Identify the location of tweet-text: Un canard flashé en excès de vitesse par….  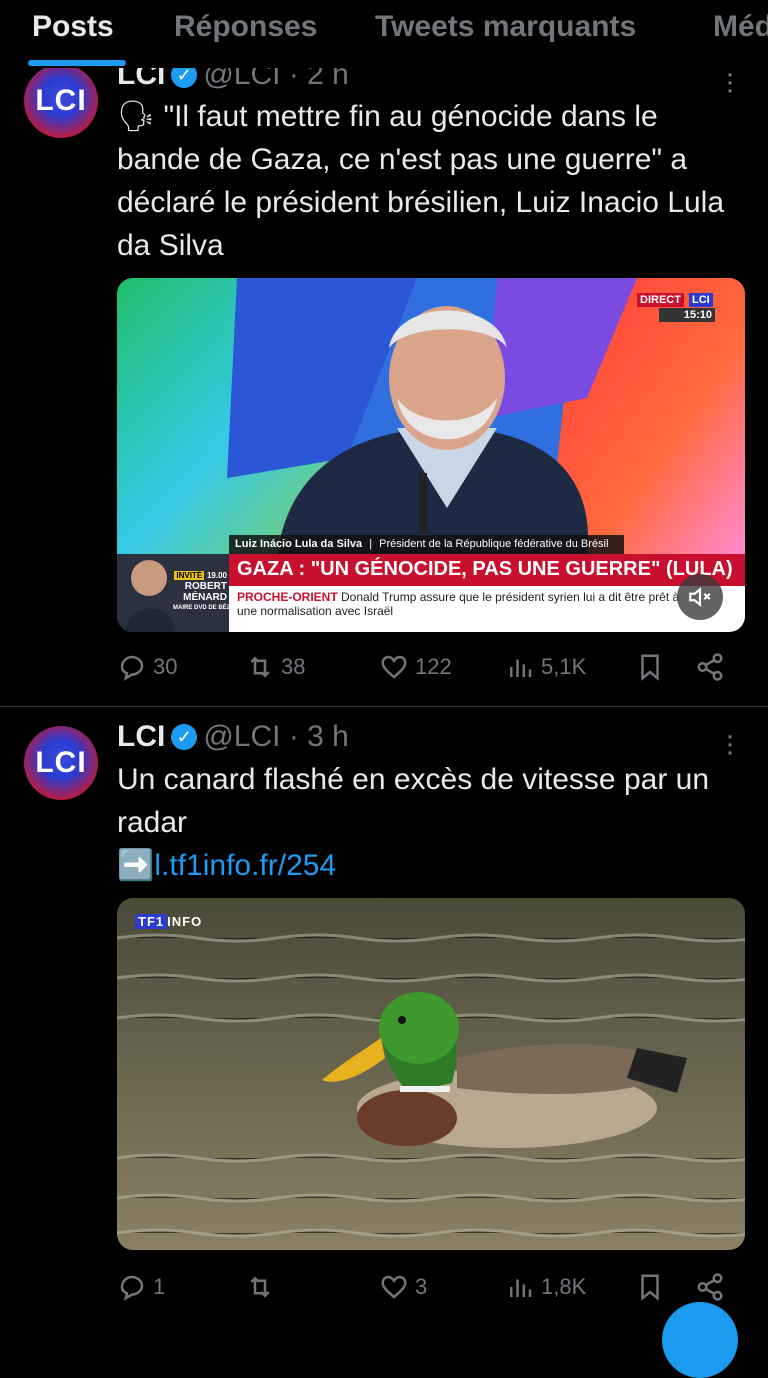
(413, 822).